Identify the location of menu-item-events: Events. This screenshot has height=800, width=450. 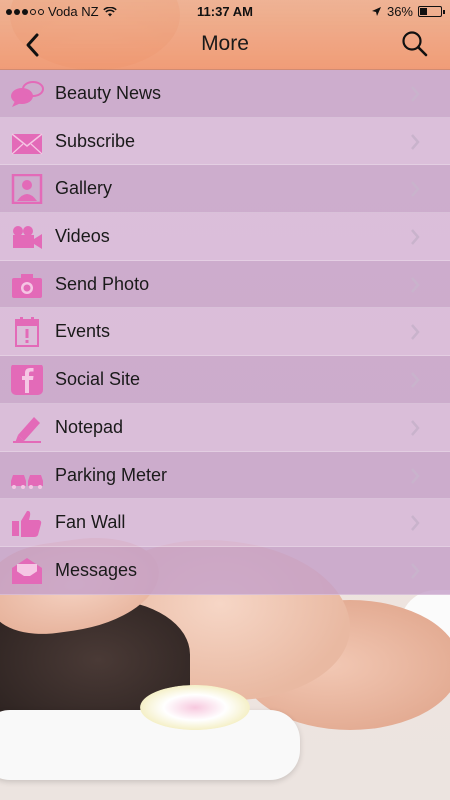
(225, 332).